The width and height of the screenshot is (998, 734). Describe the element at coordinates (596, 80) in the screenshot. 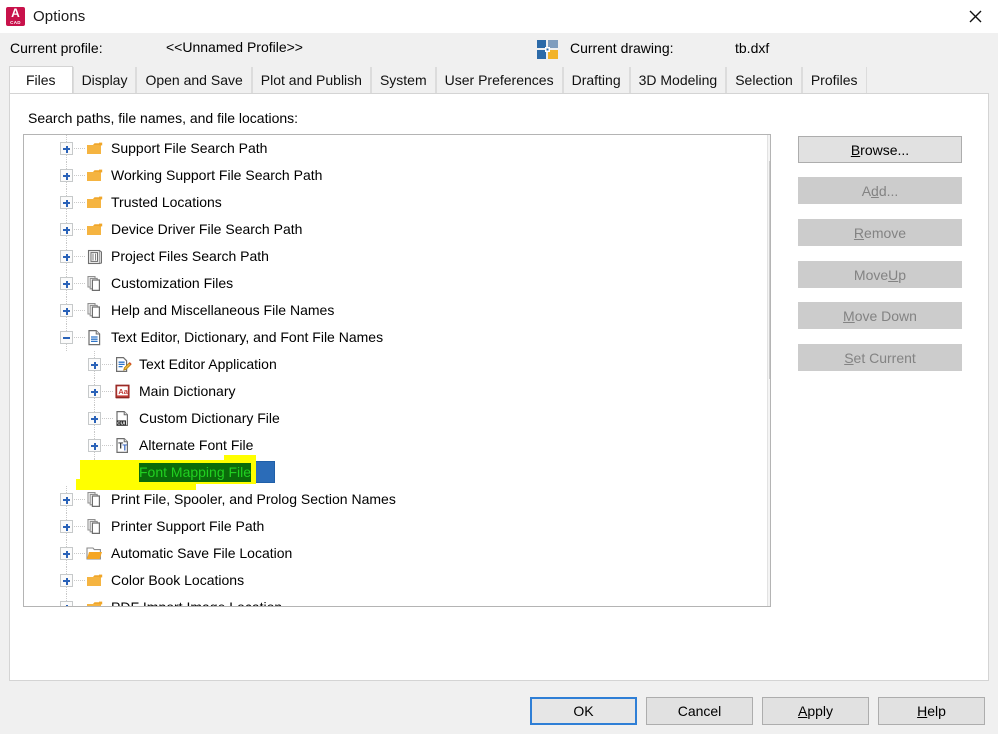

I see `tab-drafting: Drafting` at that location.